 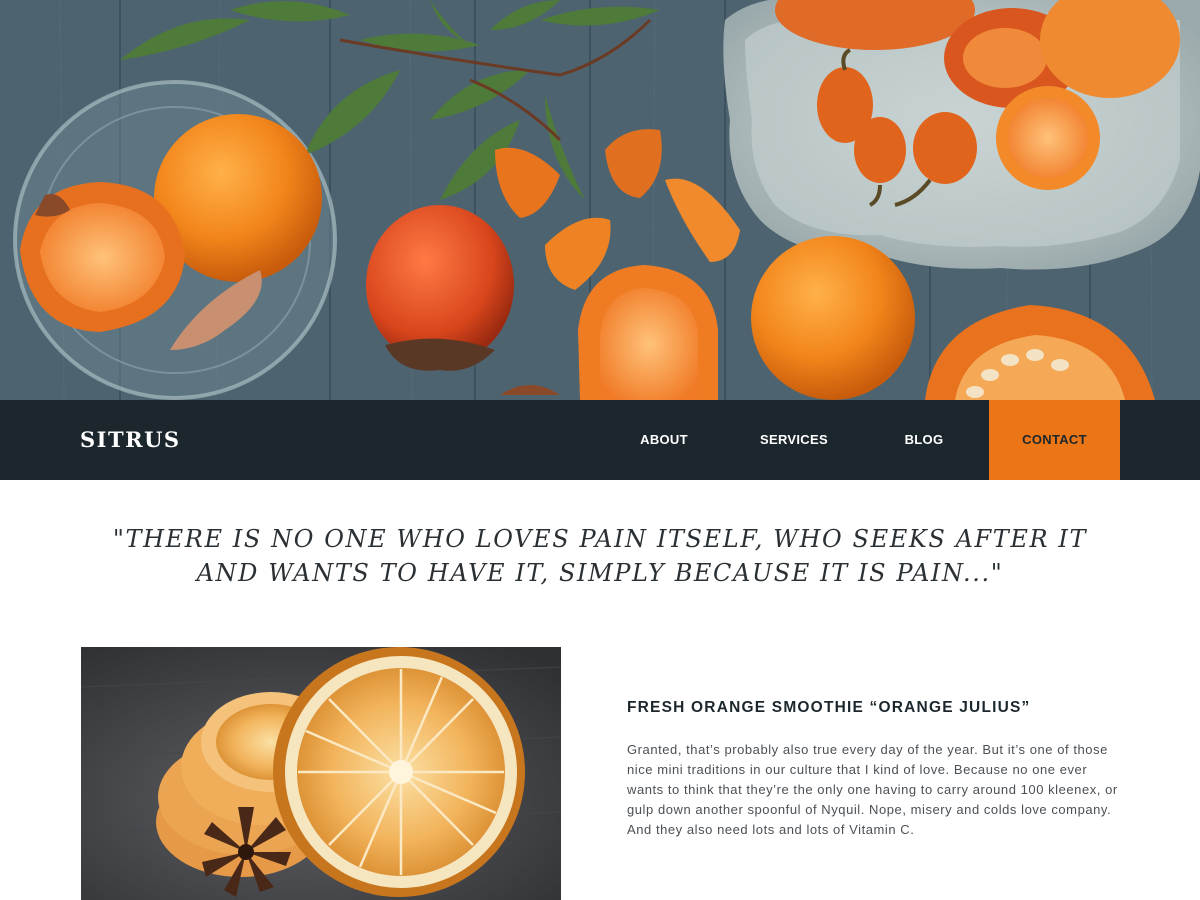 What do you see at coordinates (664, 440) in the screenshot?
I see `nav-about-link: ABOUT` at bounding box center [664, 440].